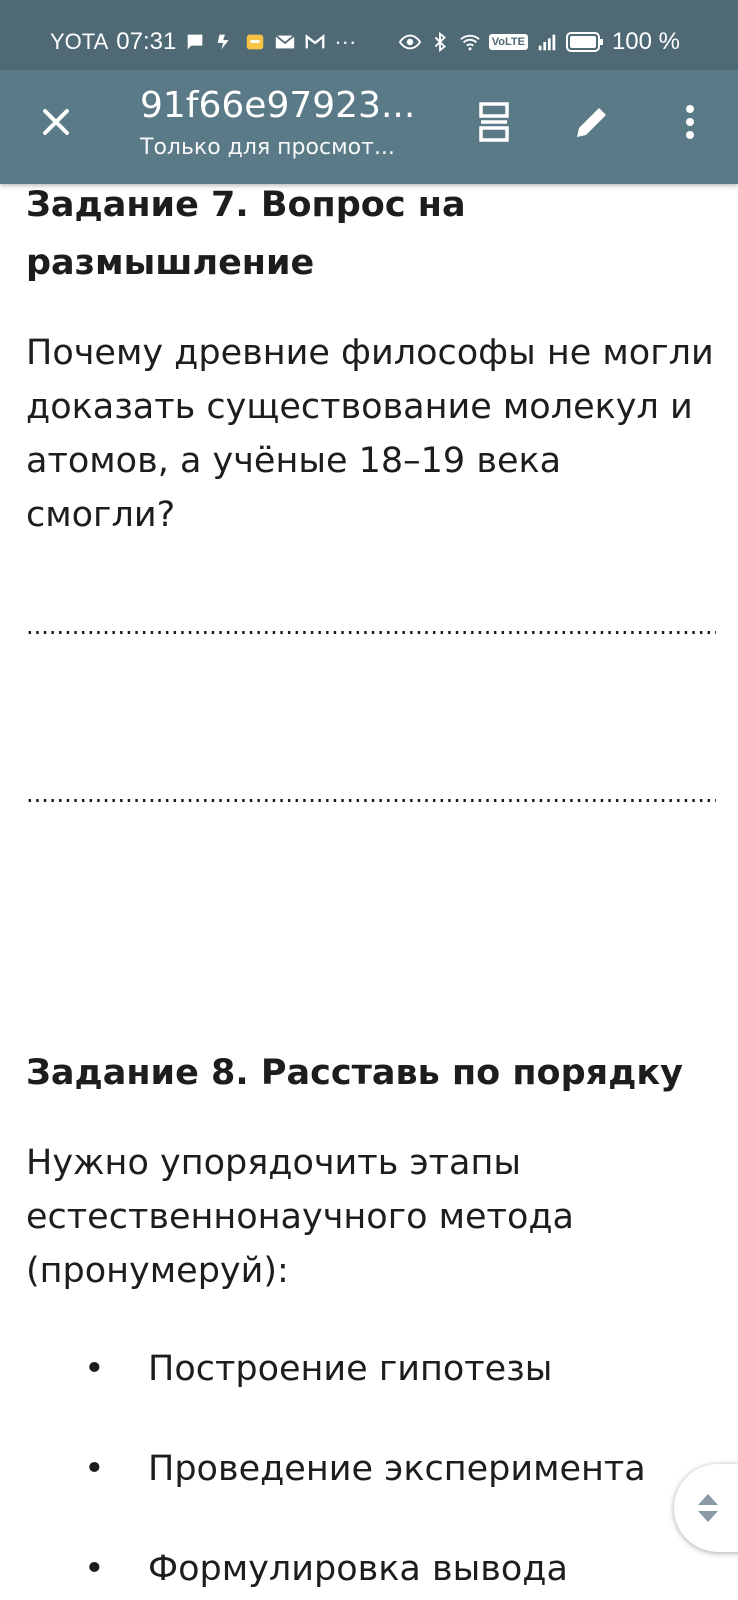 The height and width of the screenshot is (1600, 738). I want to click on list-item-text: Построение гипотезы, so click(350, 1369).